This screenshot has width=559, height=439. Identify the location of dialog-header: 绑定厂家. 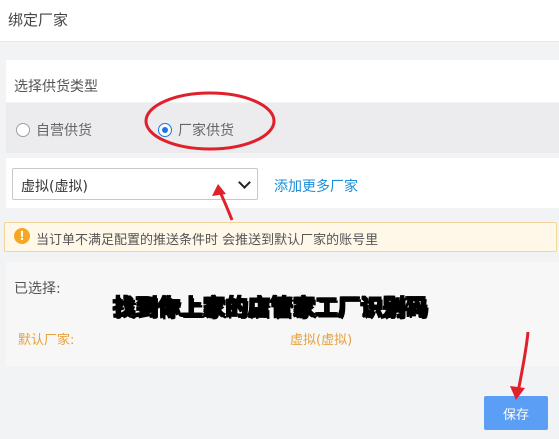
(279, 21).